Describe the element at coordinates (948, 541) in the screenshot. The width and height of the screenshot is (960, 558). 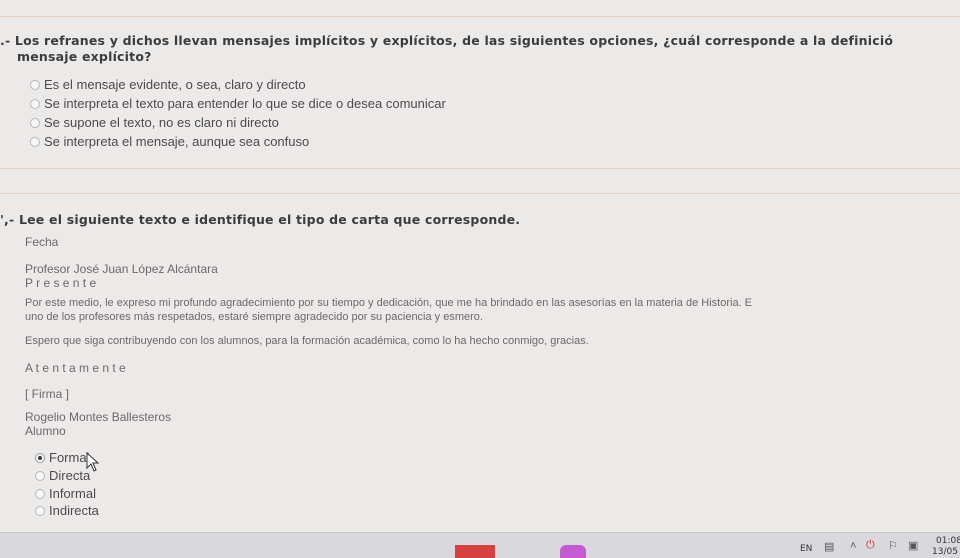
I see `clock-time: 01:08` at that location.